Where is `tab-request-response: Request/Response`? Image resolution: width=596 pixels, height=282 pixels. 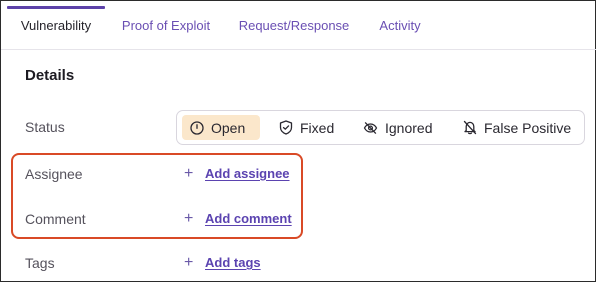 tab-request-response: Request/Response is located at coordinates (294, 25).